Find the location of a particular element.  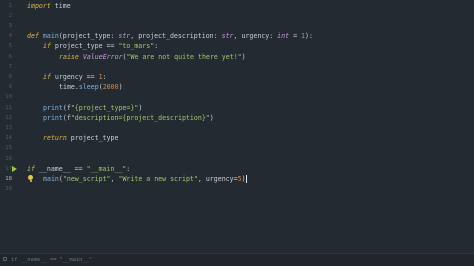

code-token: project_type == is located at coordinates (84, 46).